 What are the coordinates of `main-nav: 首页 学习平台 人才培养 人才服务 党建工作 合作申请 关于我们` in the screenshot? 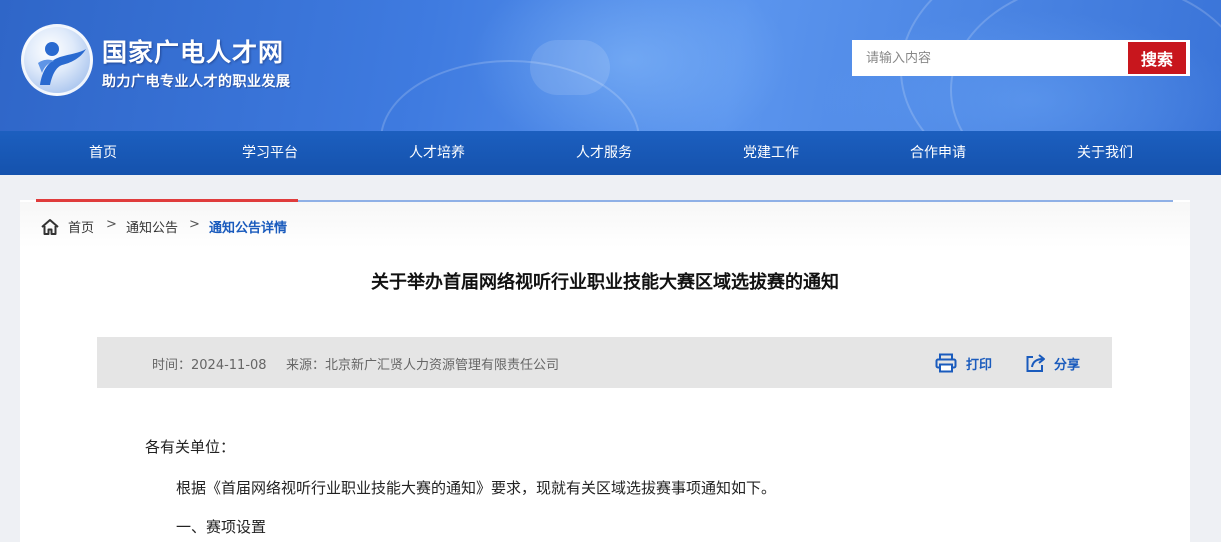 It's located at (610, 153).